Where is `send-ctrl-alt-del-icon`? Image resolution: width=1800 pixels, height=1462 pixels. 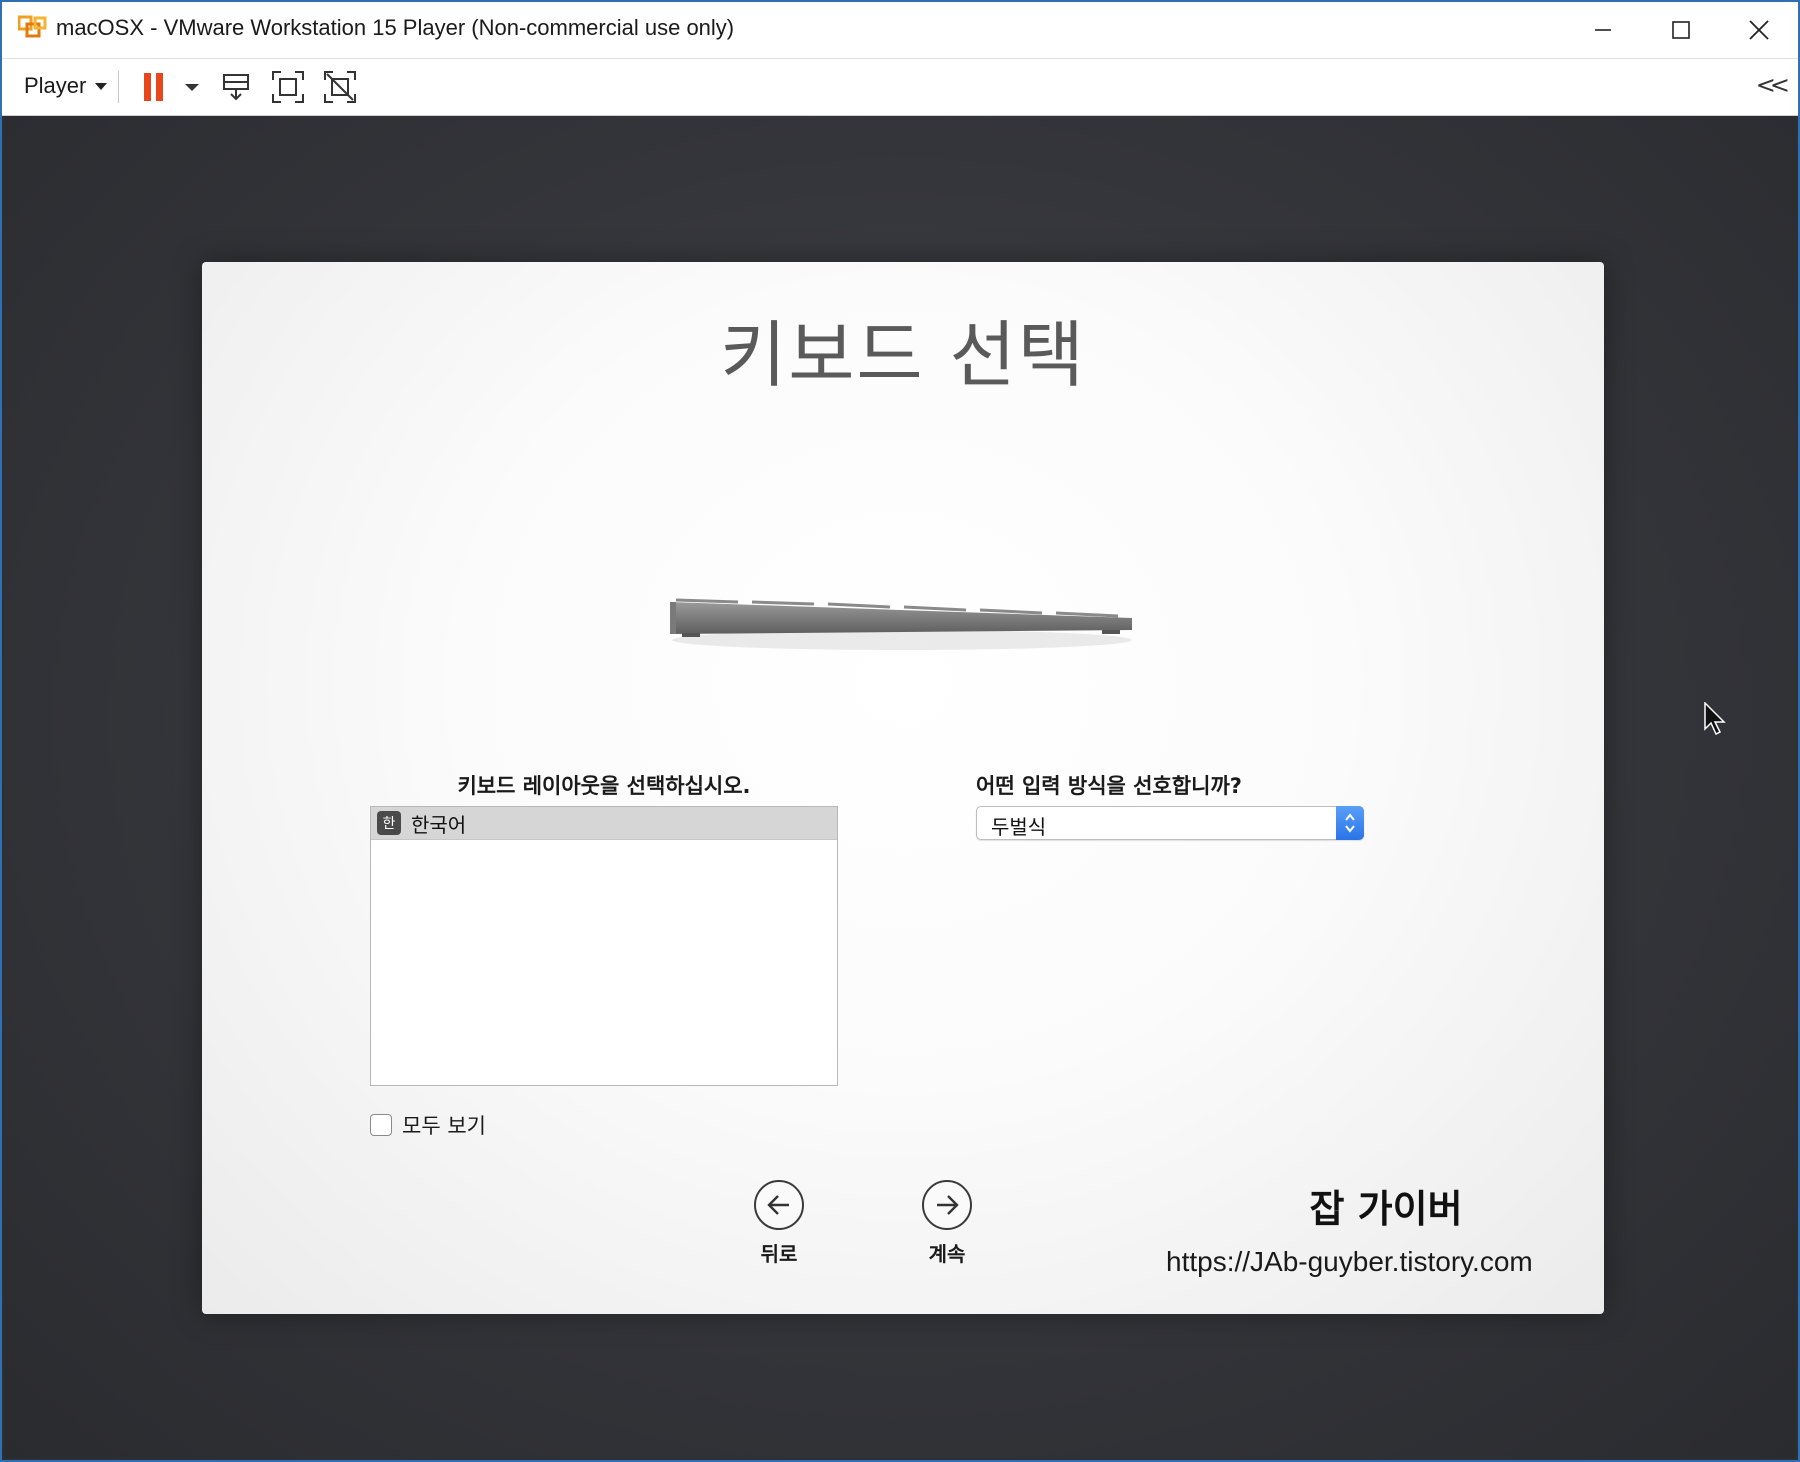
send-ctrl-alt-del-icon is located at coordinates (236, 87).